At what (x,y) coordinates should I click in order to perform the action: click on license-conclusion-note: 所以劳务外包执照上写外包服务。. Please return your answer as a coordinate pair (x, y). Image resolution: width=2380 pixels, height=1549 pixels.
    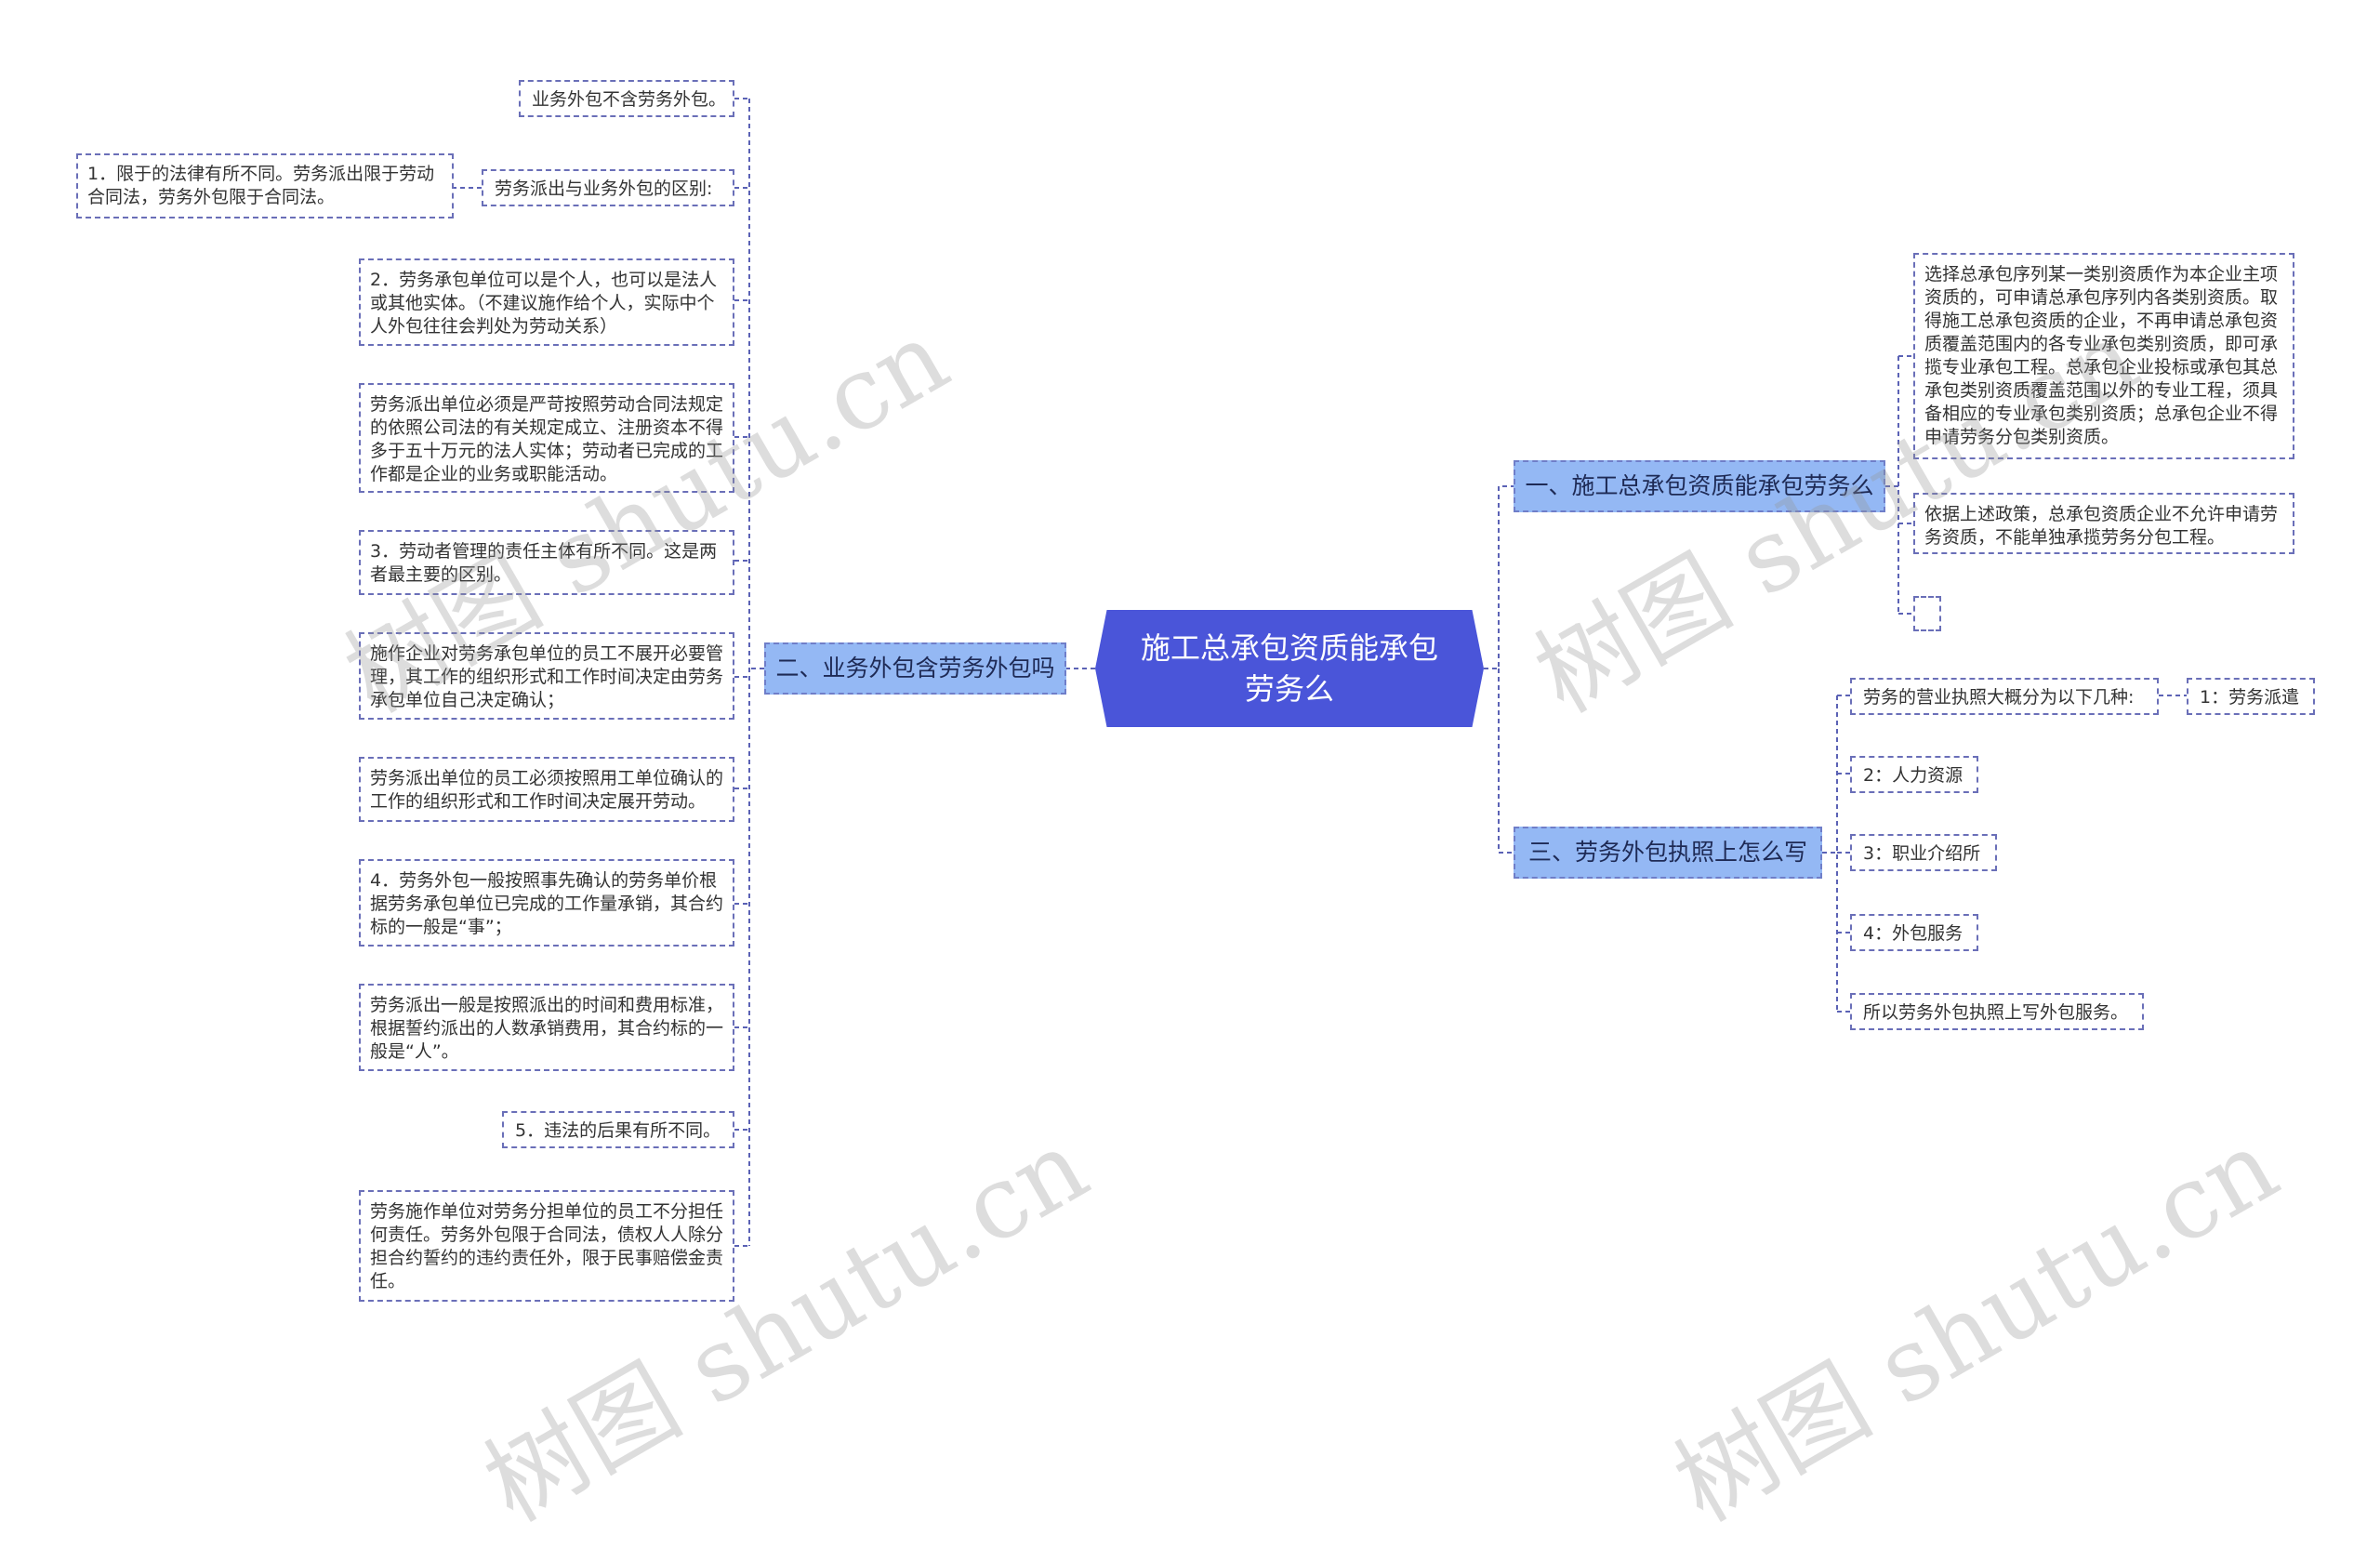
    Looking at the image, I should click on (1997, 1011).